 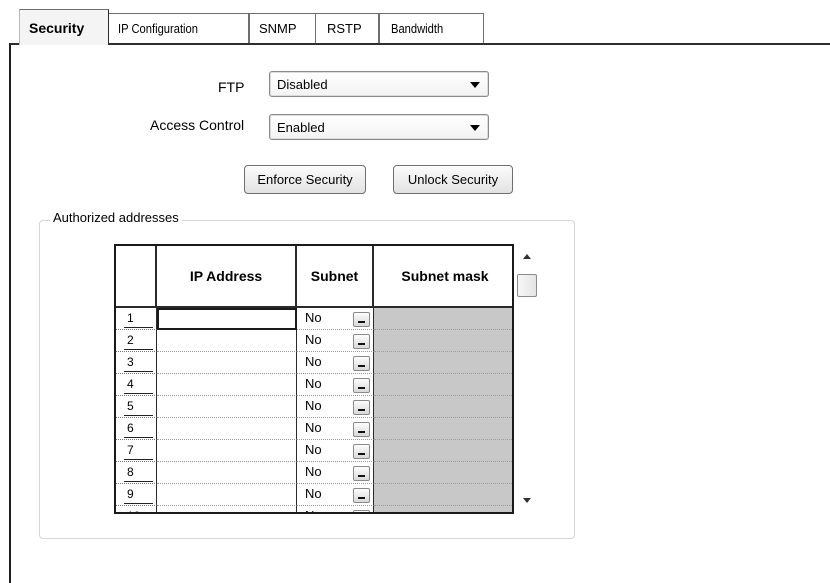 What do you see at coordinates (301, 127) in the screenshot?
I see `access-control-select-value: Enabled` at bounding box center [301, 127].